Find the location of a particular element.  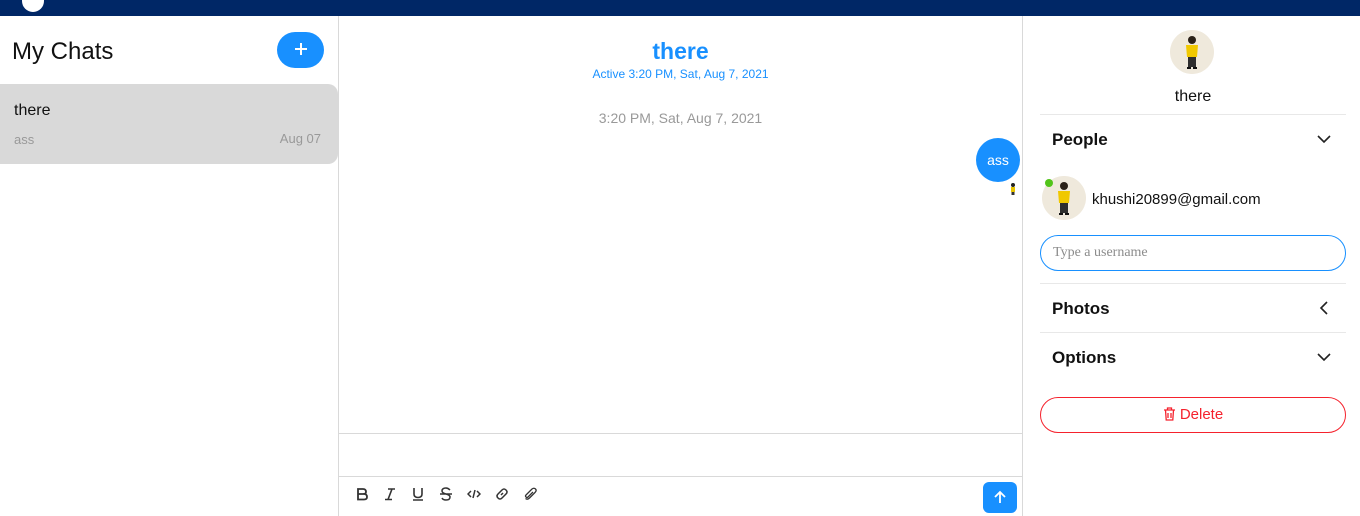

message-input is located at coordinates (680, 455).